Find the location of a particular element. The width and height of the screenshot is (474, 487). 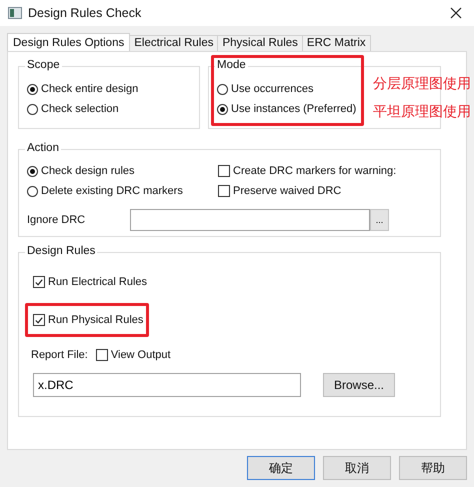

radio-option: Check selection is located at coordinates (73, 109).